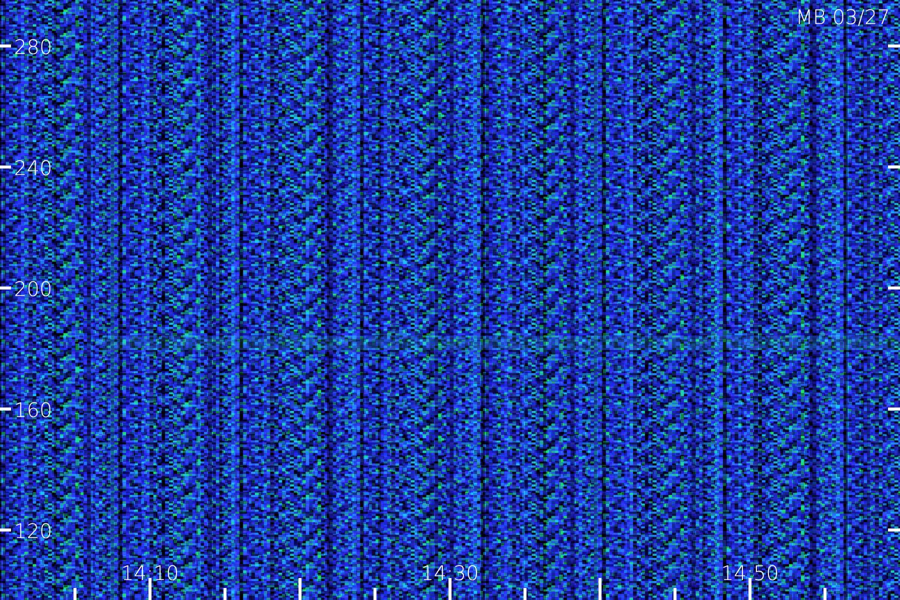  What do you see at coordinates (33, 47) in the screenshot?
I see `frequency-label: 280` at bounding box center [33, 47].